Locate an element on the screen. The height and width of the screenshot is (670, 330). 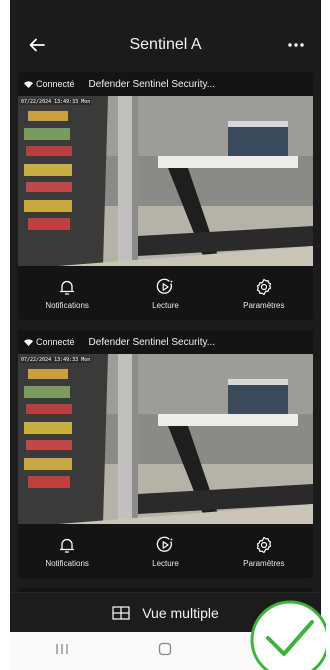
back-button is located at coordinates (37, 45).